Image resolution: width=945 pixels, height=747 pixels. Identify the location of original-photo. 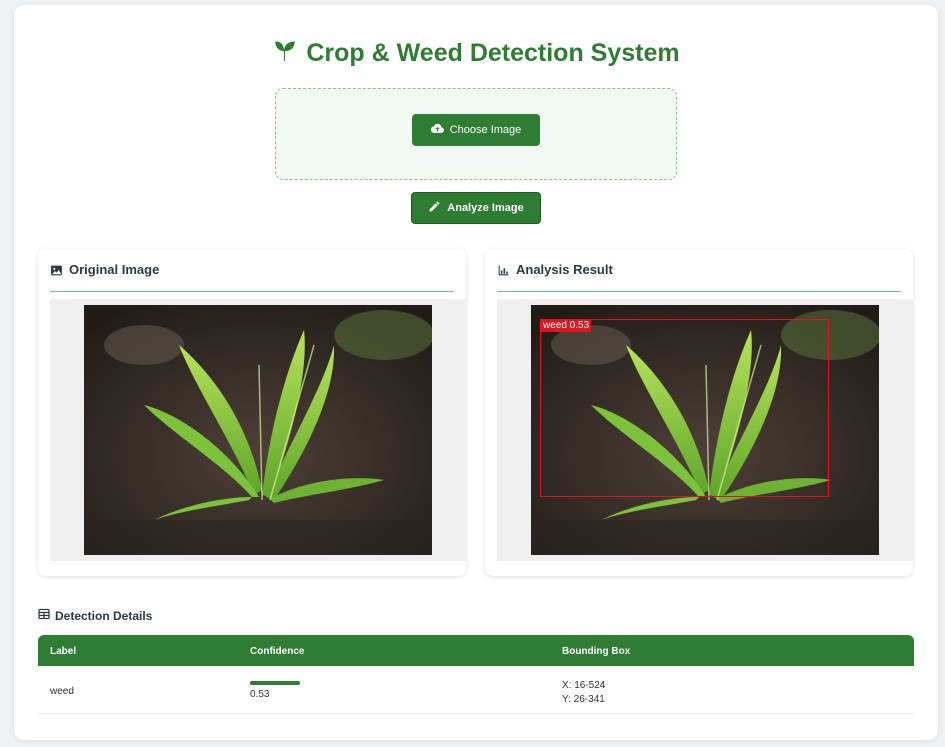
(258, 430).